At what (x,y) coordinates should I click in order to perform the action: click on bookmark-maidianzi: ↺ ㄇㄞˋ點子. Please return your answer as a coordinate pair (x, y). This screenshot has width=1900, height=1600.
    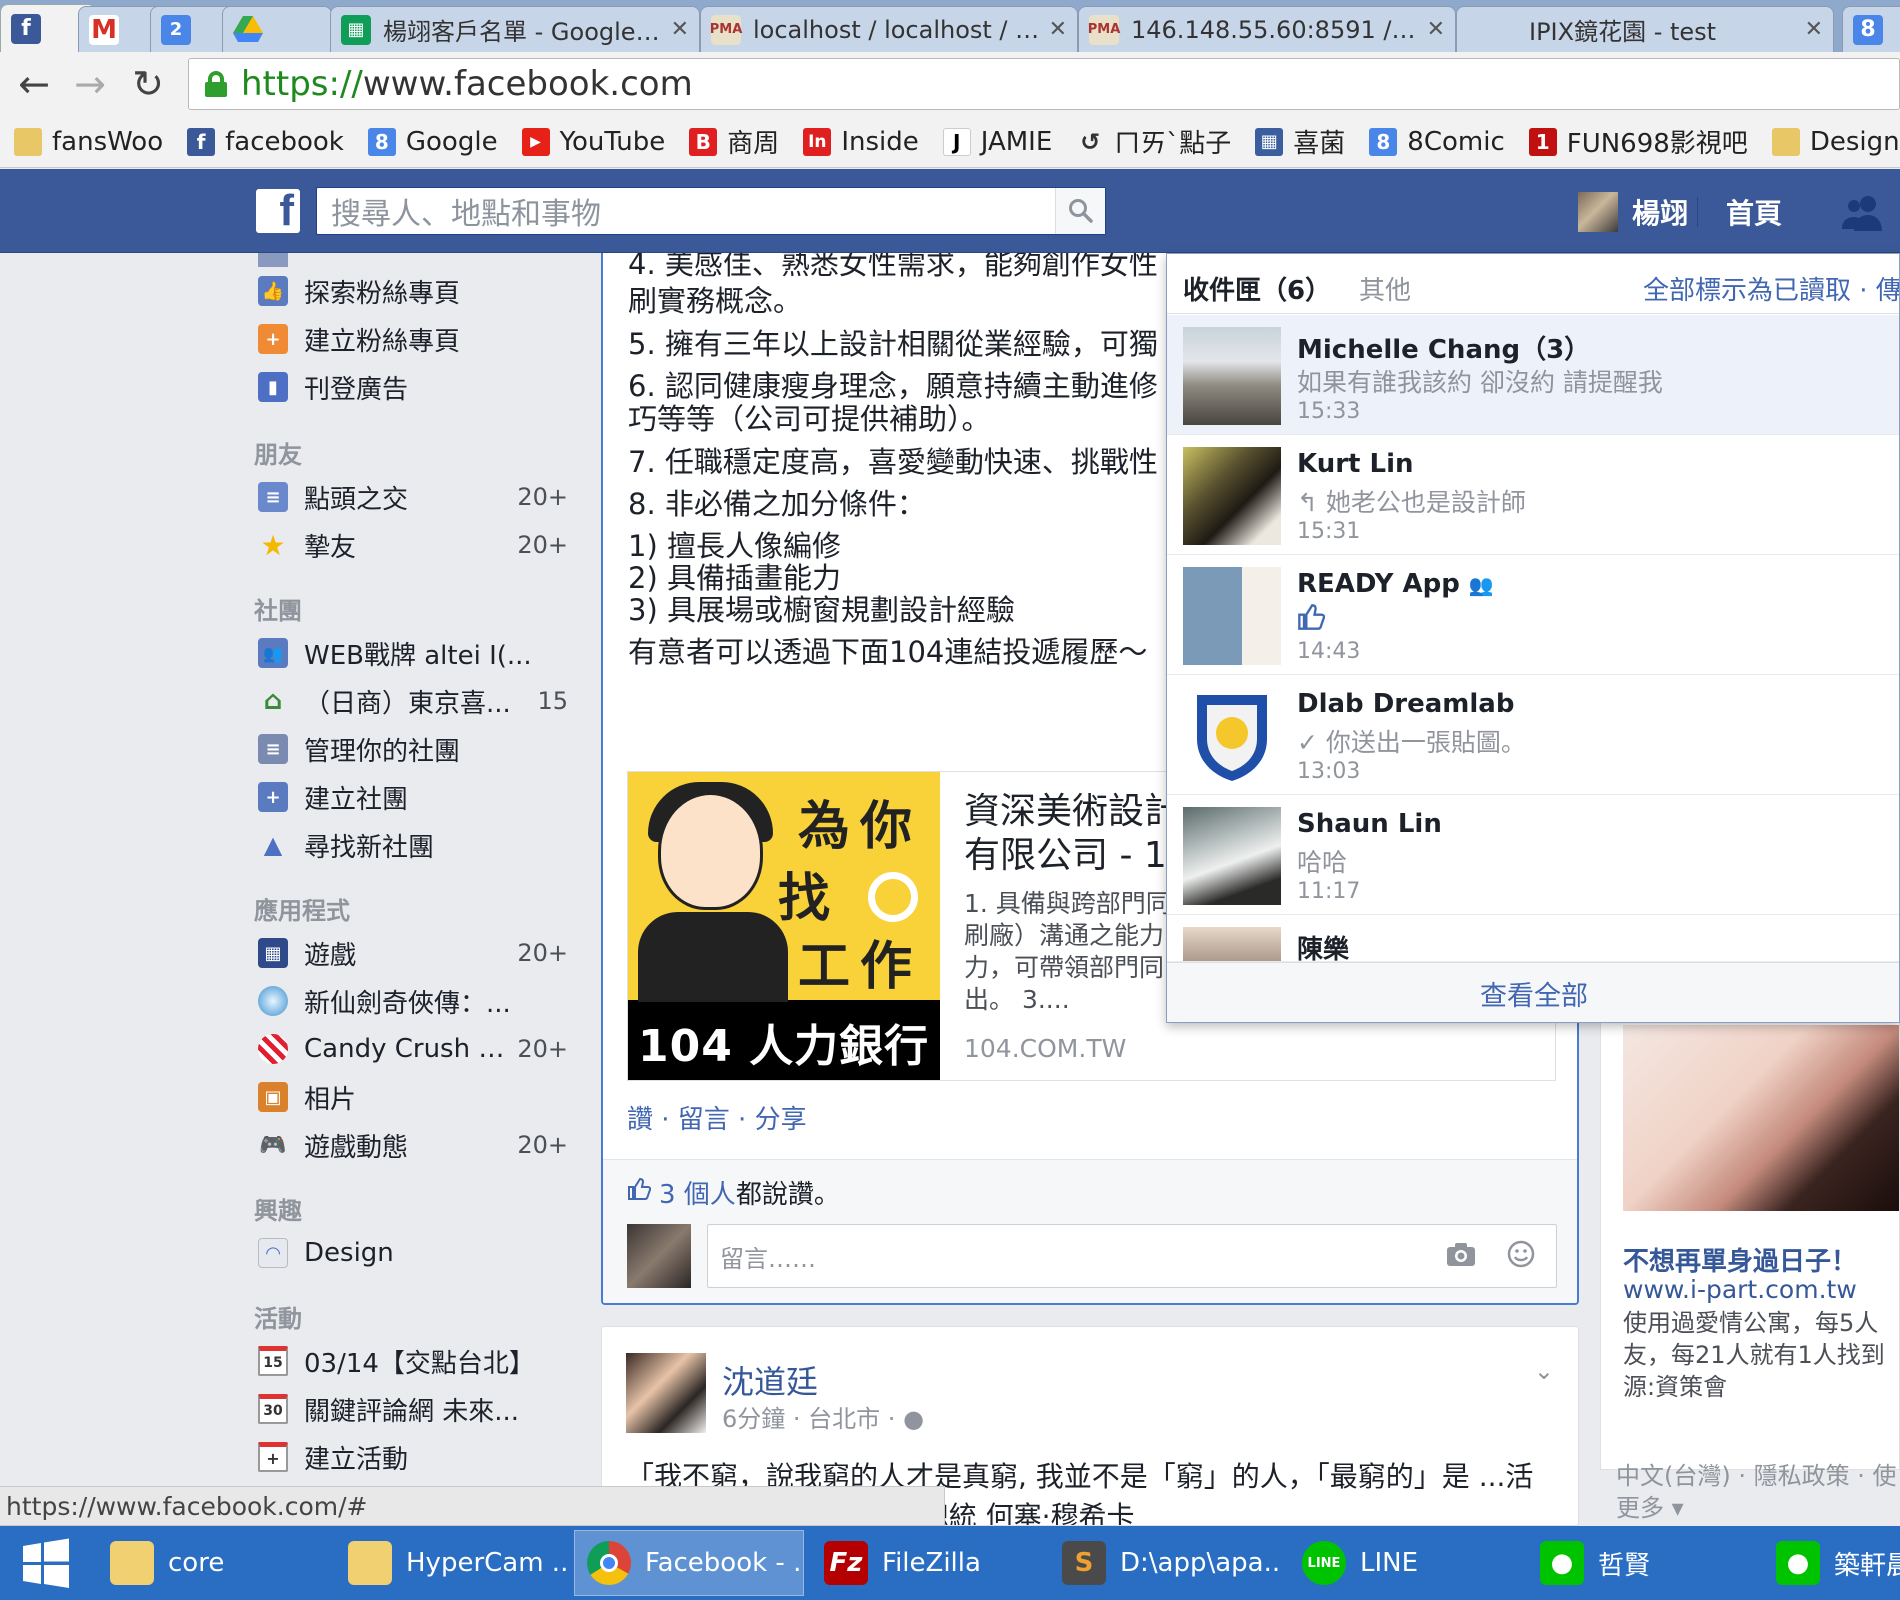
    Looking at the image, I should click on (1153, 141).